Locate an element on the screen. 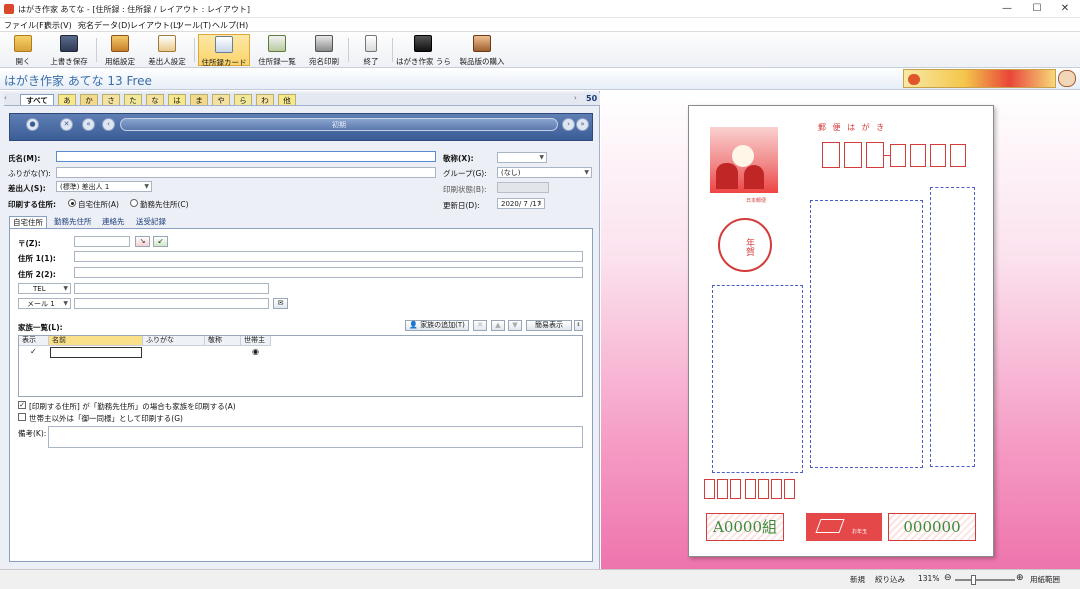  address-to-zip-button: ↙ is located at coordinates (160, 241).